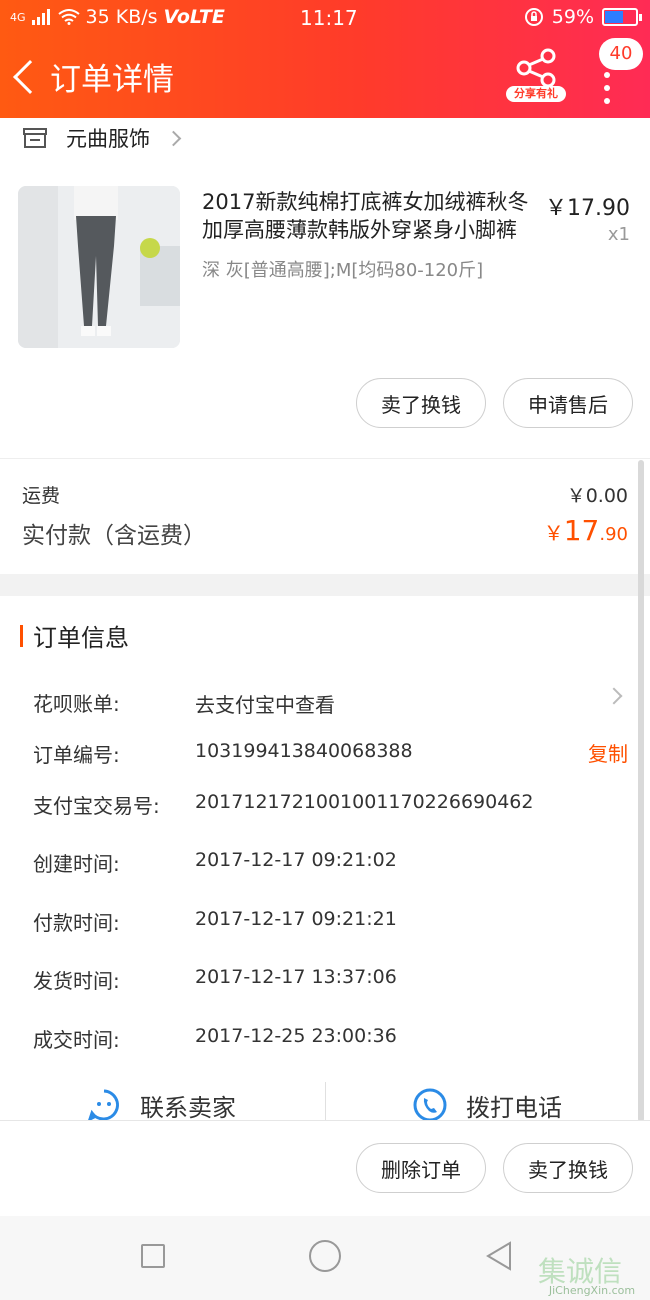  Describe the element at coordinates (35, 138) in the screenshot. I see `store-icon` at that location.